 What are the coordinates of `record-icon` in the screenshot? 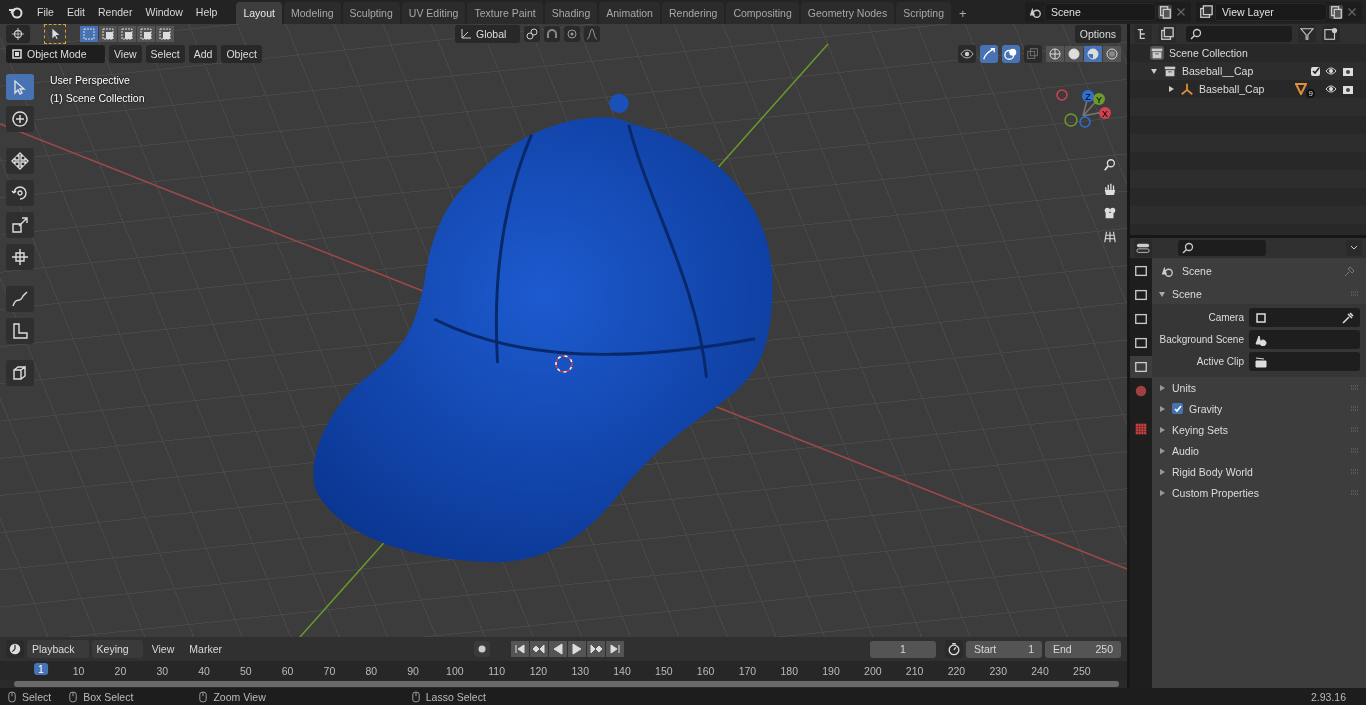 It's located at (482, 649).